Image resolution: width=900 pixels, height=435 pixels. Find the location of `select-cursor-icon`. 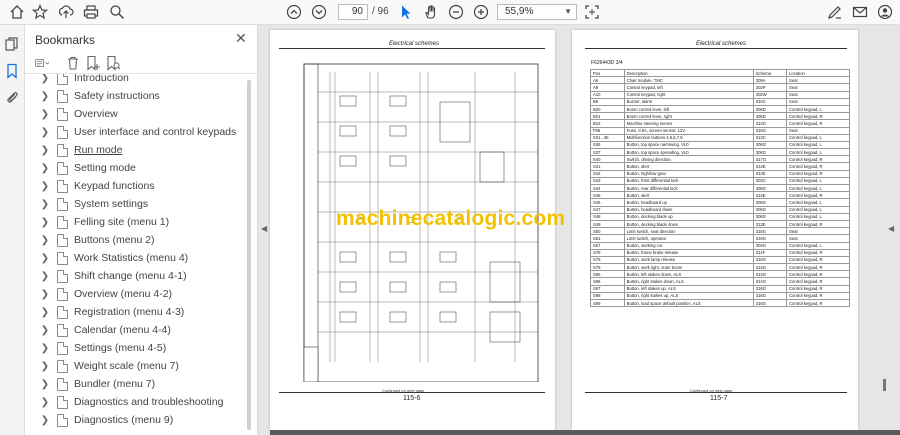

select-cursor-icon is located at coordinates (406, 12).